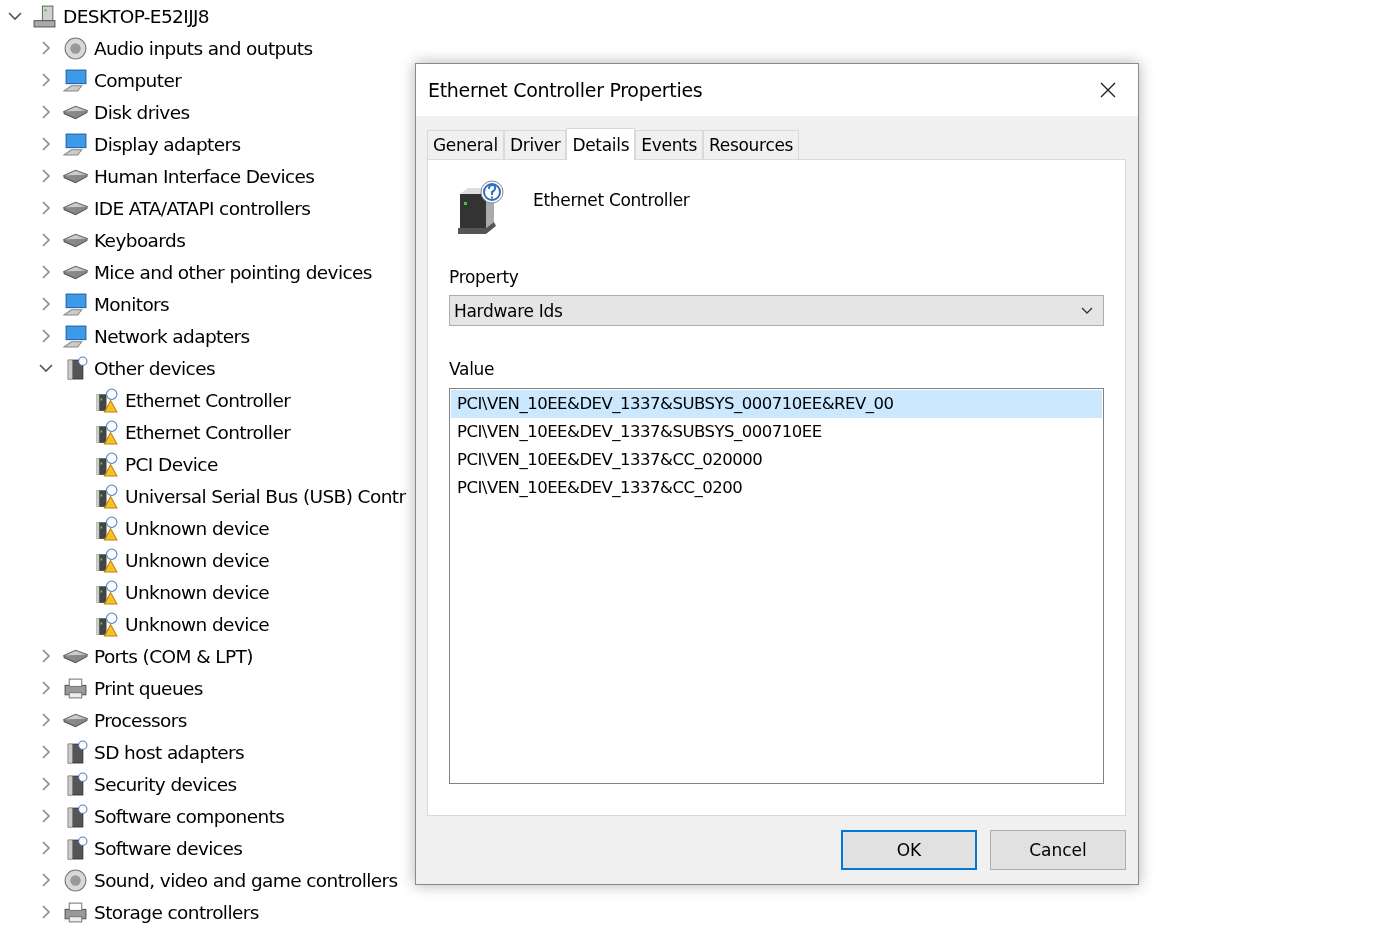 This screenshot has height=928, width=1378. Describe the element at coordinates (776, 432) in the screenshot. I see `value-item: PCI\VEN_10EE&DEV_1337&SUBSYS_000710EE` at that location.